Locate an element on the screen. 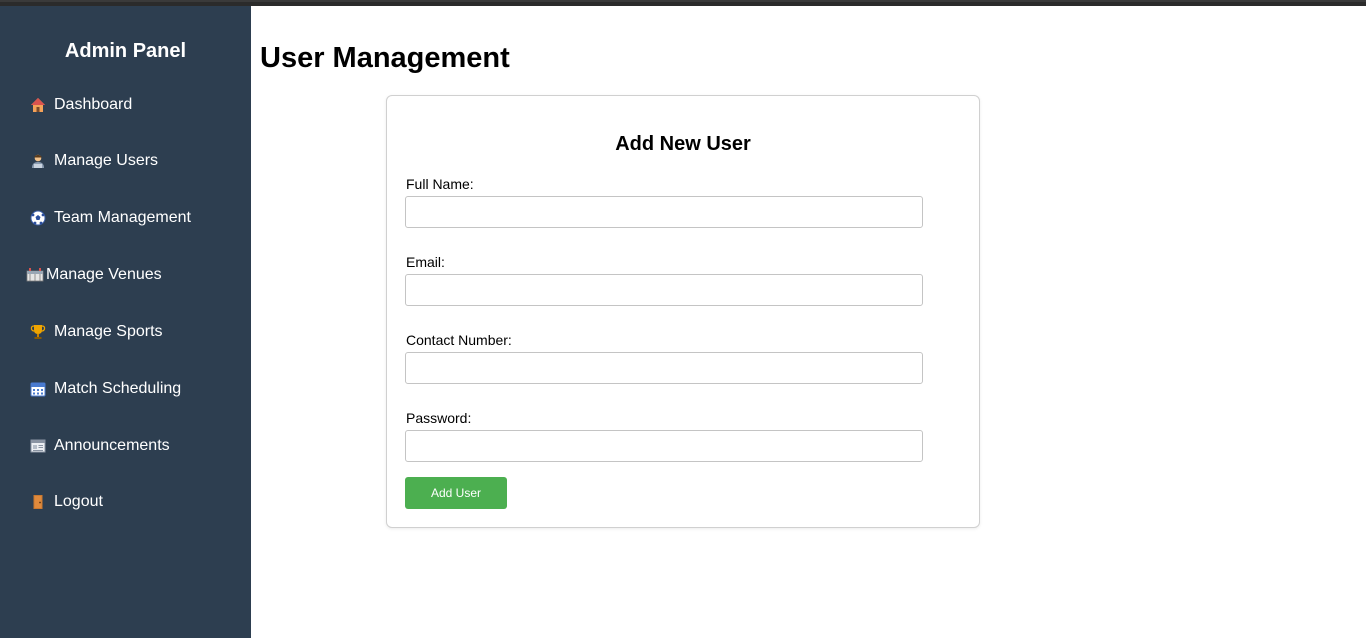 Image resolution: width=1366 pixels, height=638 pixels. door-icon is located at coordinates (38, 502).